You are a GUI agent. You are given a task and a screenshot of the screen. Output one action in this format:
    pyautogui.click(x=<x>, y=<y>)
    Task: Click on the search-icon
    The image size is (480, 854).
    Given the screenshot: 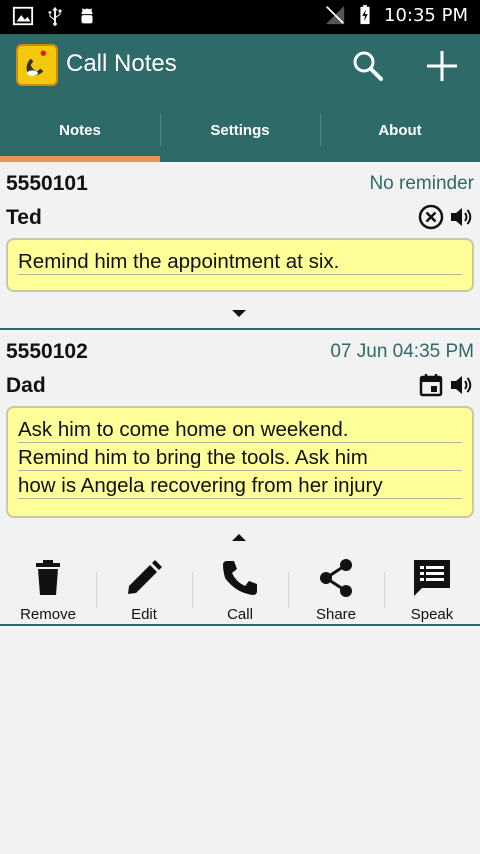 What is the action you would take?
    pyautogui.click(x=368, y=66)
    